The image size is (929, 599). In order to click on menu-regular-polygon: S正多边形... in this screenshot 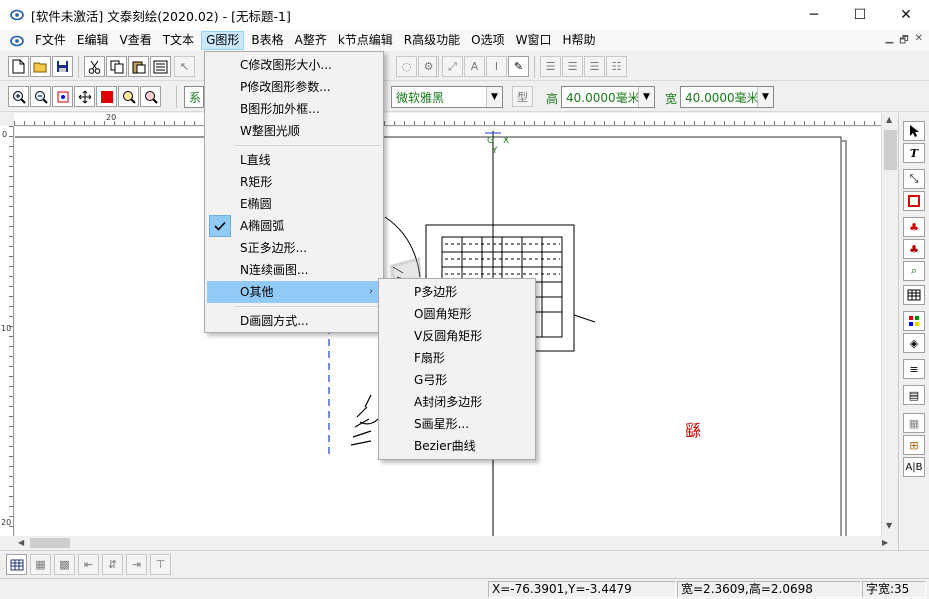, I will do `click(294, 248)`.